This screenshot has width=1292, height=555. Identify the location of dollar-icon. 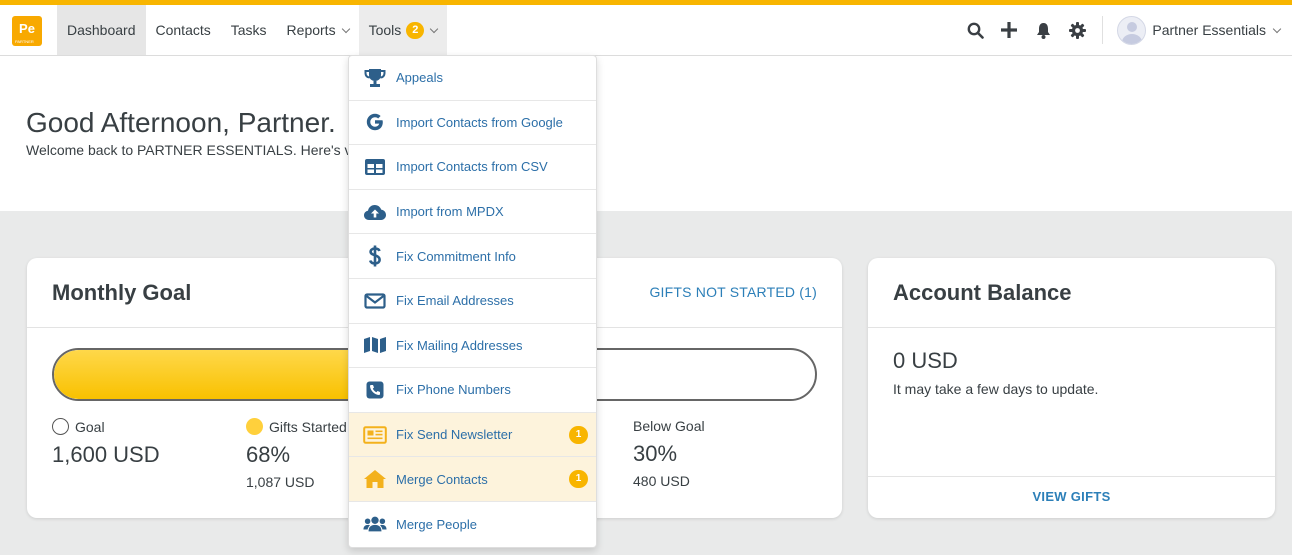
(375, 256).